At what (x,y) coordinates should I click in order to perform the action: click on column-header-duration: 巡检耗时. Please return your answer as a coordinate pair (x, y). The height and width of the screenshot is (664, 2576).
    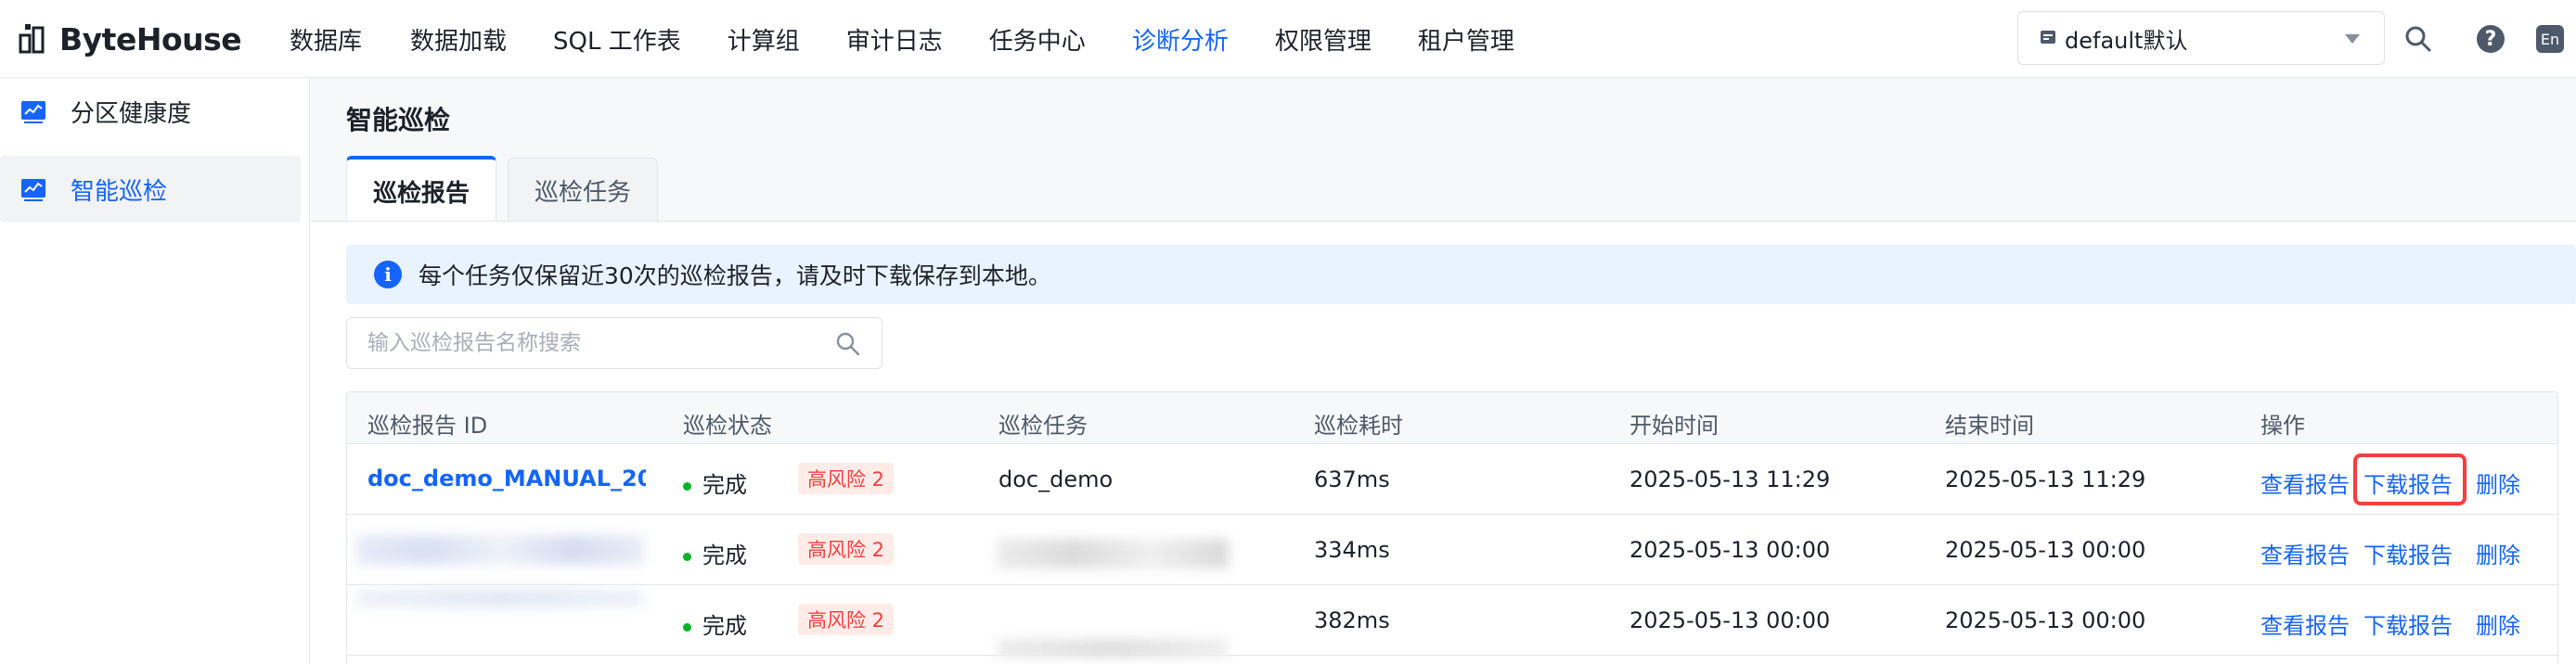
    Looking at the image, I should click on (1358, 426).